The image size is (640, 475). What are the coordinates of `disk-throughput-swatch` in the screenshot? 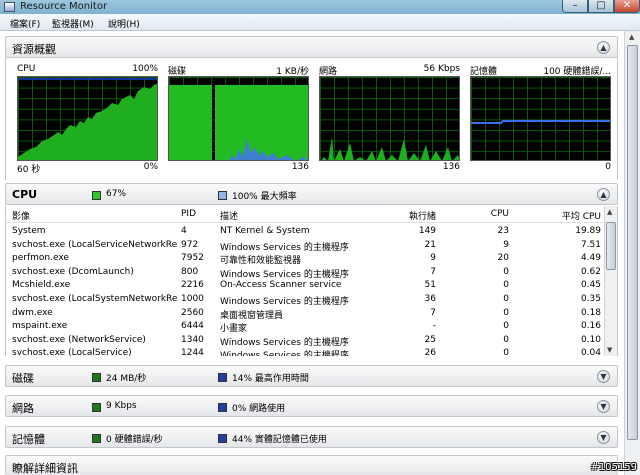 It's located at (96, 377).